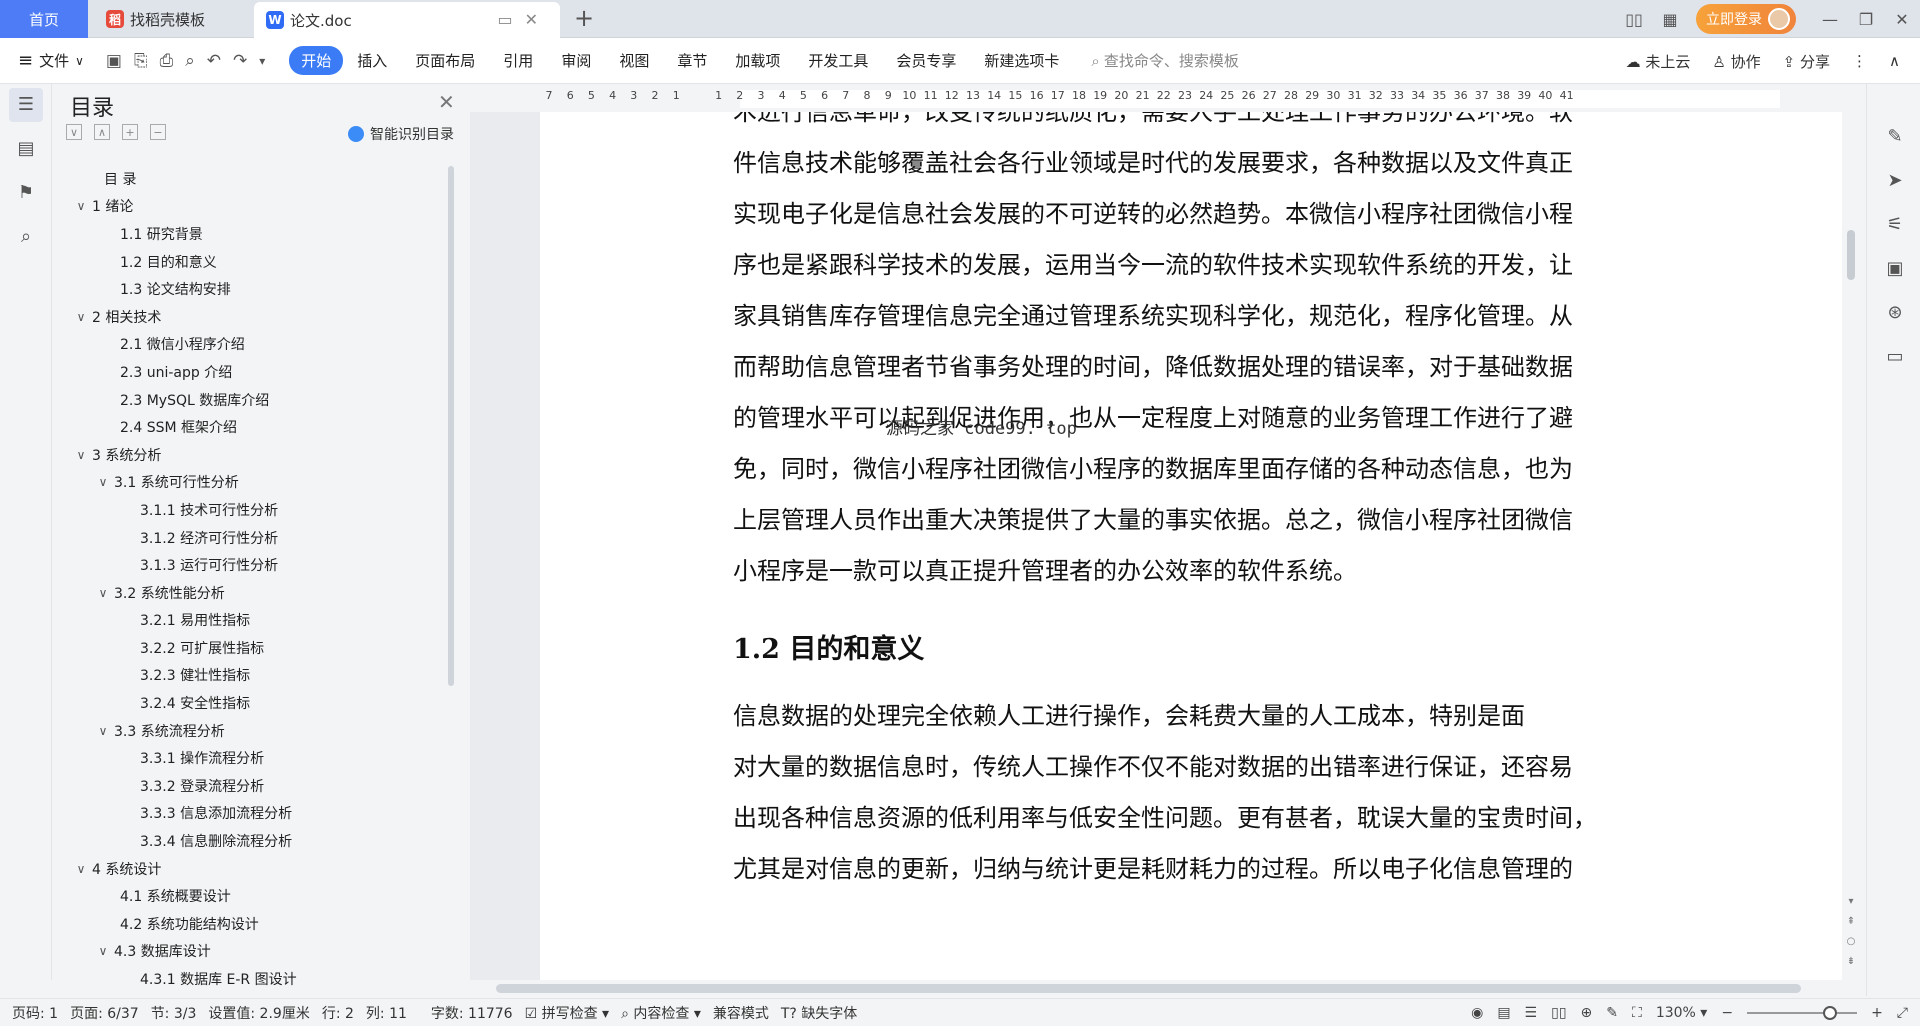 This screenshot has width=1920, height=1026. What do you see at coordinates (250, 345) in the screenshot?
I see `toc-item: 2.1 微信小程序介绍` at bounding box center [250, 345].